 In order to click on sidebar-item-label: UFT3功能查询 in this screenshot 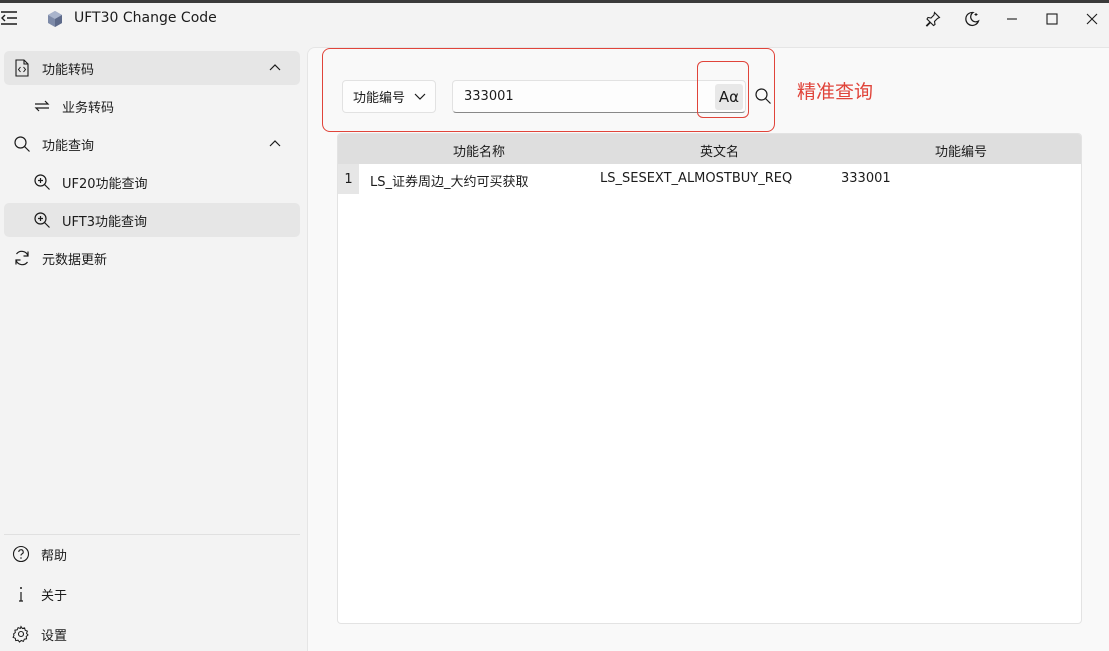, I will do `click(104, 222)`.